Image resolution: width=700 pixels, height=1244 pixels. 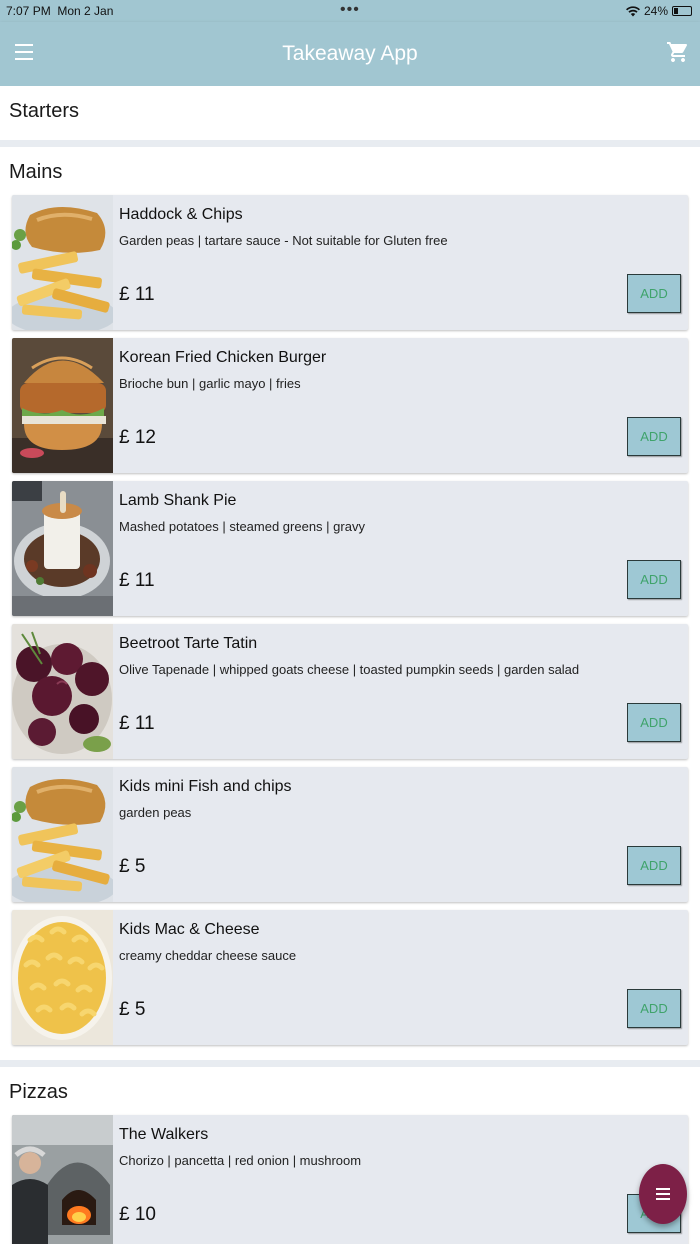 I want to click on item-description: creamy cheddar cheese sauce, so click(x=208, y=955).